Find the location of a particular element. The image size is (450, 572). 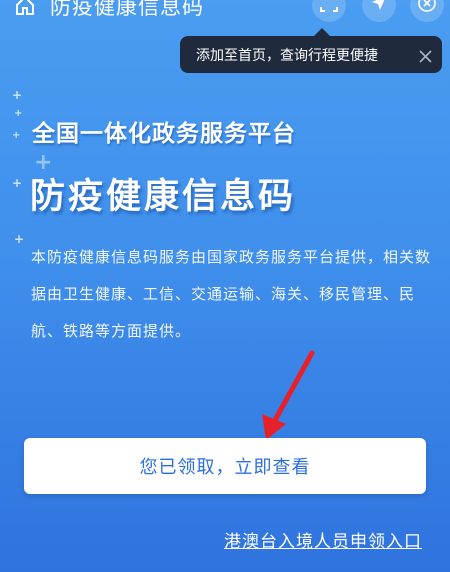

view-health-code-label: 您已领取，立即查看 is located at coordinates (225, 467).